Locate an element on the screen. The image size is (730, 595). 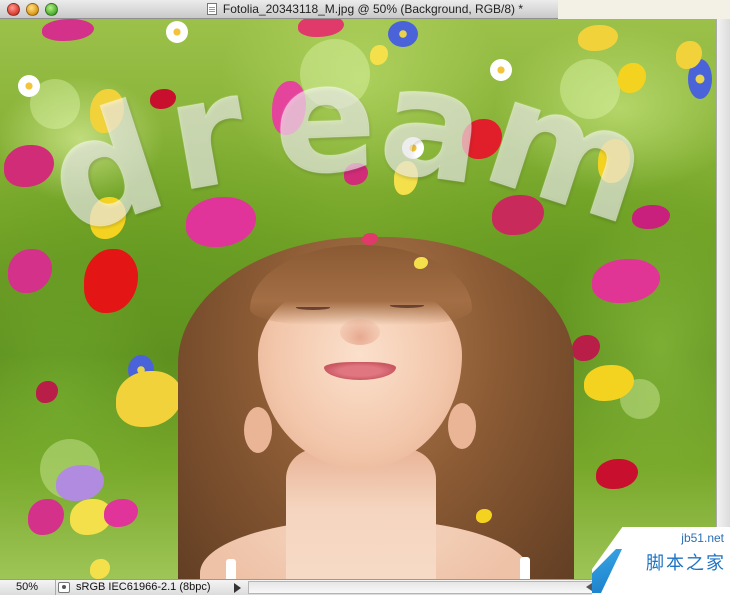
document-status-icon is located at coordinates (64, 587).